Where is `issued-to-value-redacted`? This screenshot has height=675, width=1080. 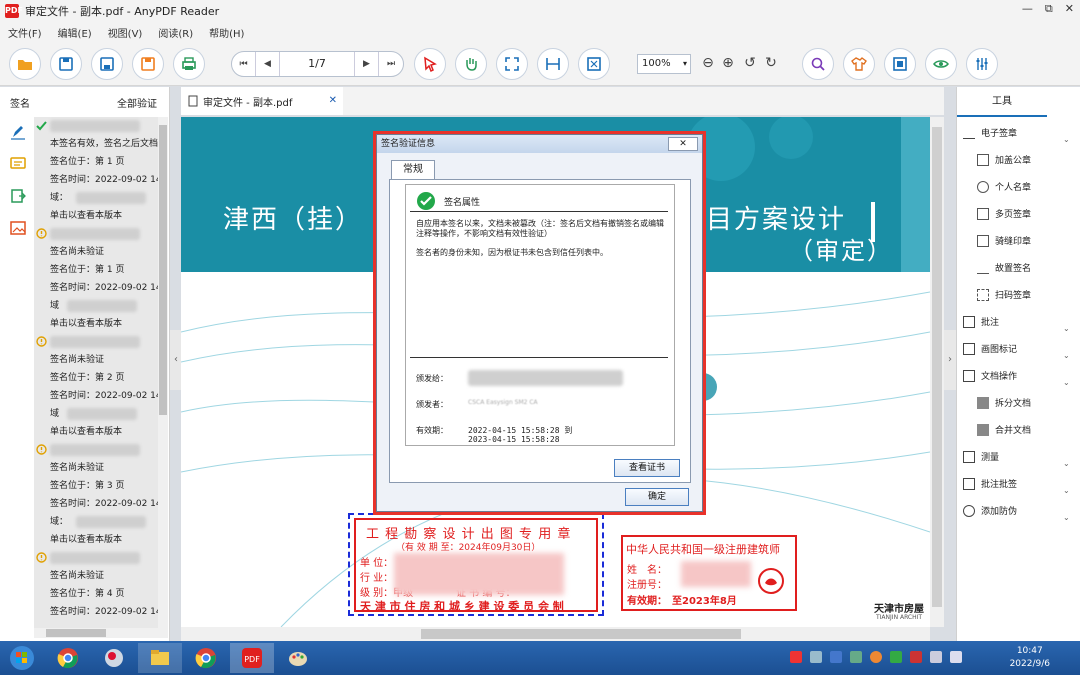
issued-to-value-redacted is located at coordinates (545, 378).